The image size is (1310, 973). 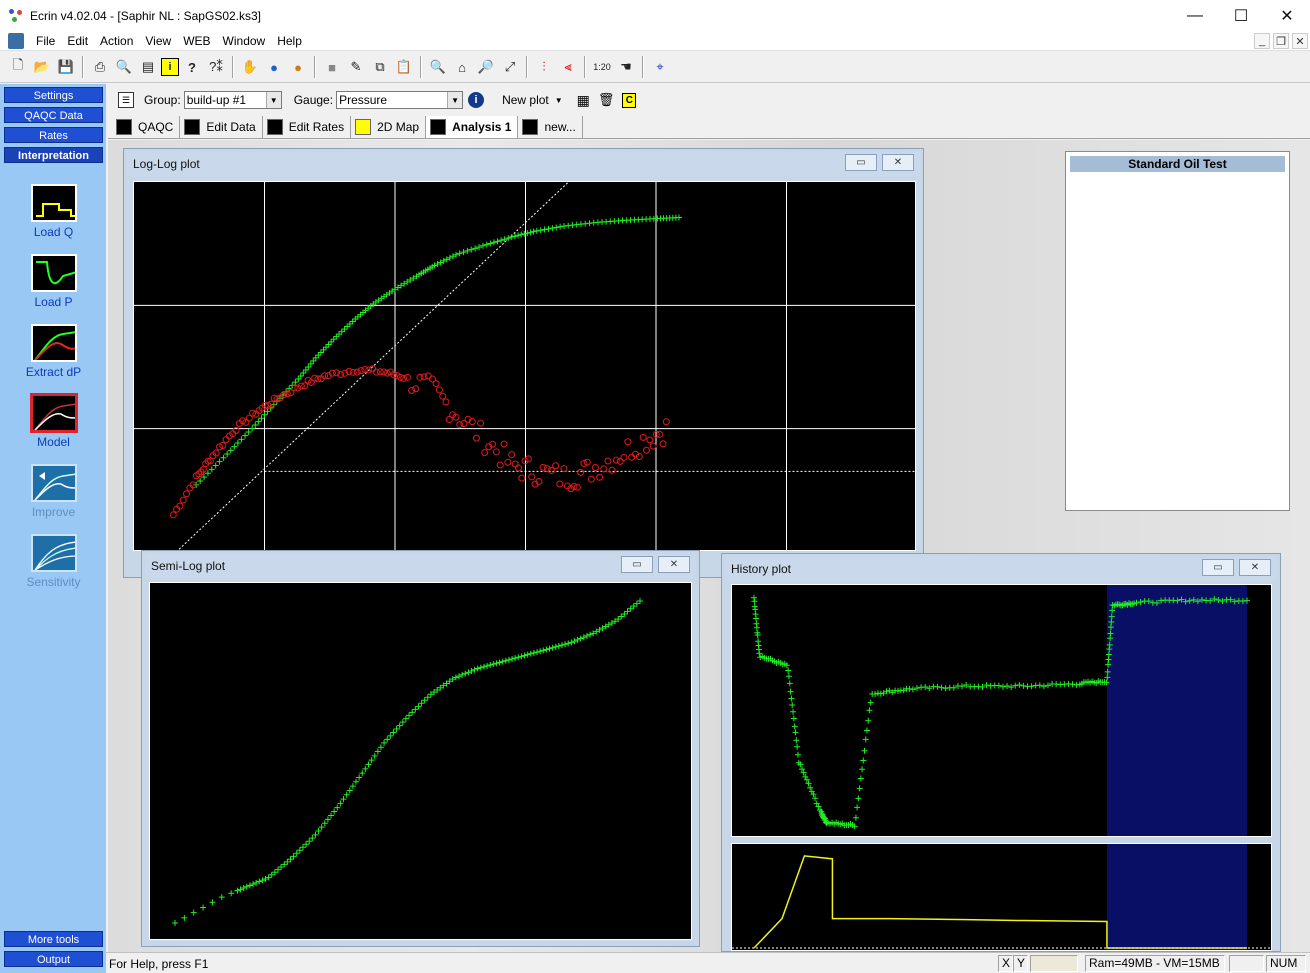 I want to click on menu-web: WEB, so click(x=196, y=41).